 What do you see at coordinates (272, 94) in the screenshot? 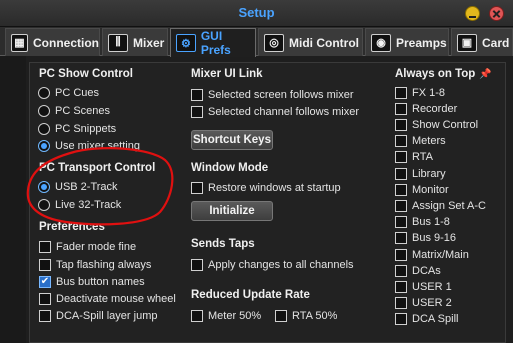
I see `checkbox-screen-follows-mixer: Selected screen follows mixer` at bounding box center [272, 94].